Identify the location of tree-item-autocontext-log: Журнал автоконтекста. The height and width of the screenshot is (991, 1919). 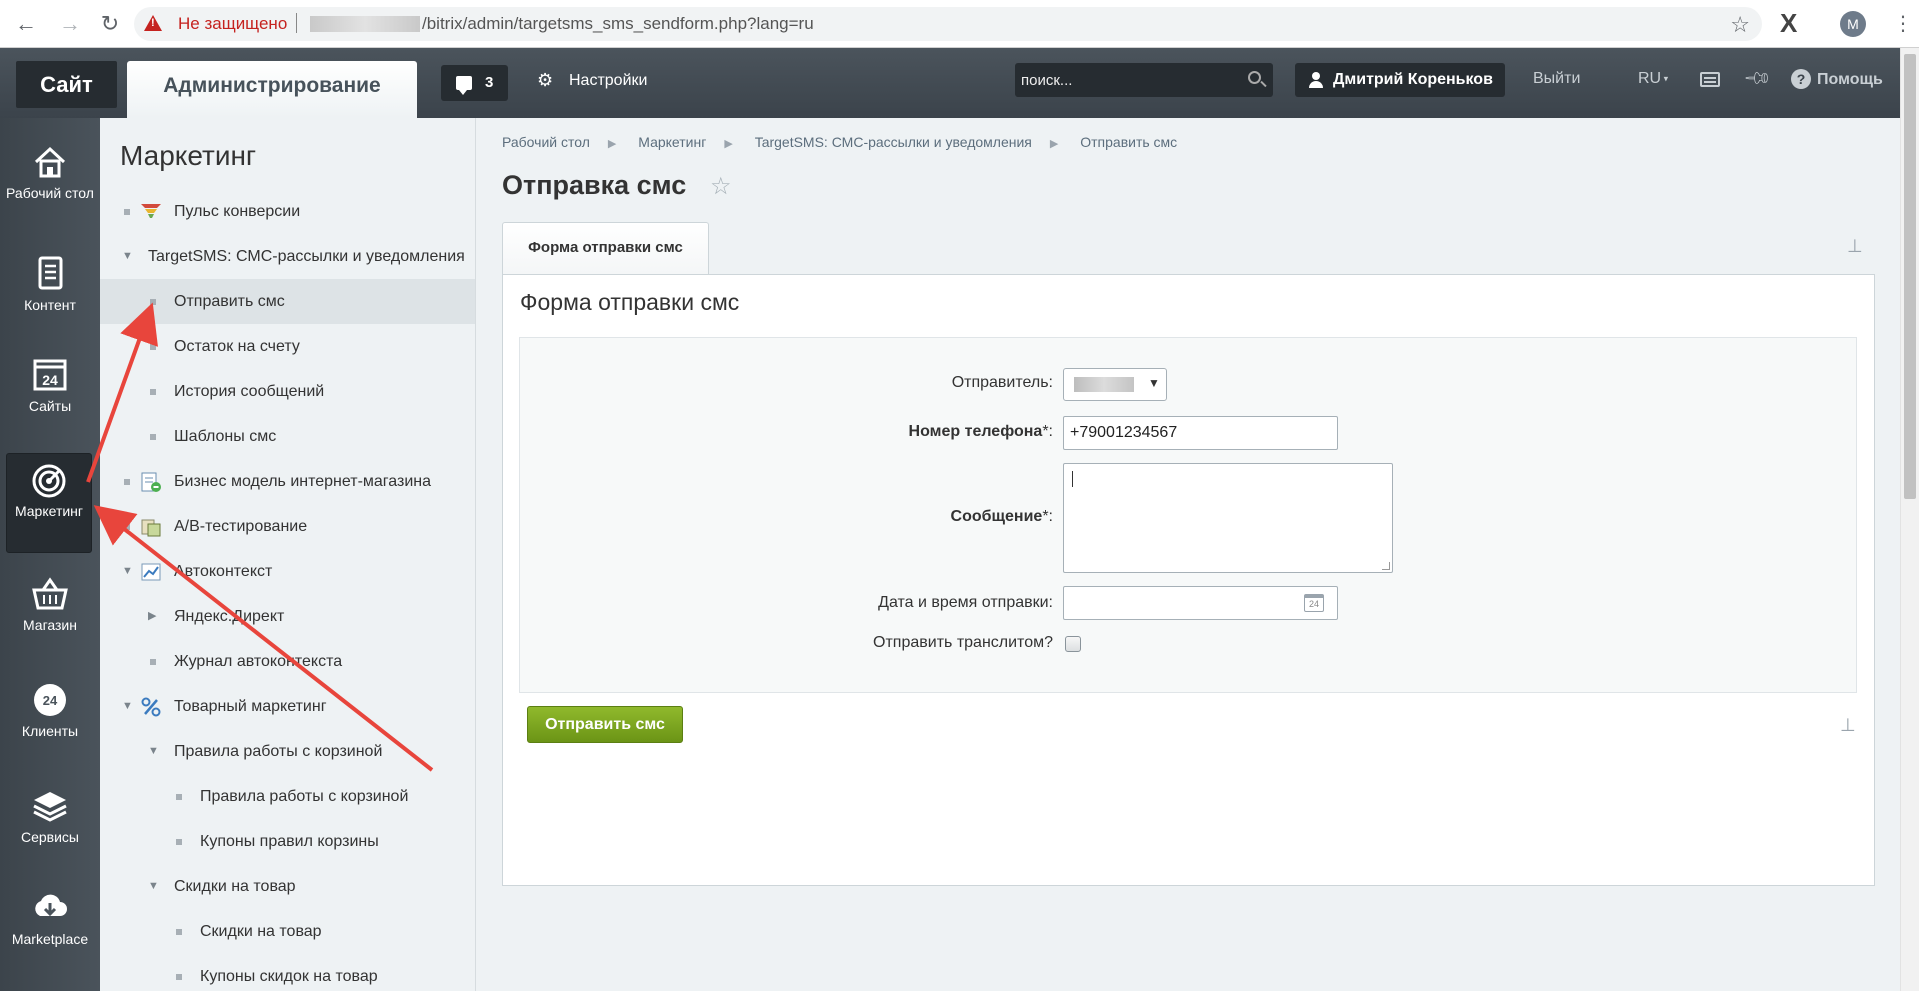
(287, 661).